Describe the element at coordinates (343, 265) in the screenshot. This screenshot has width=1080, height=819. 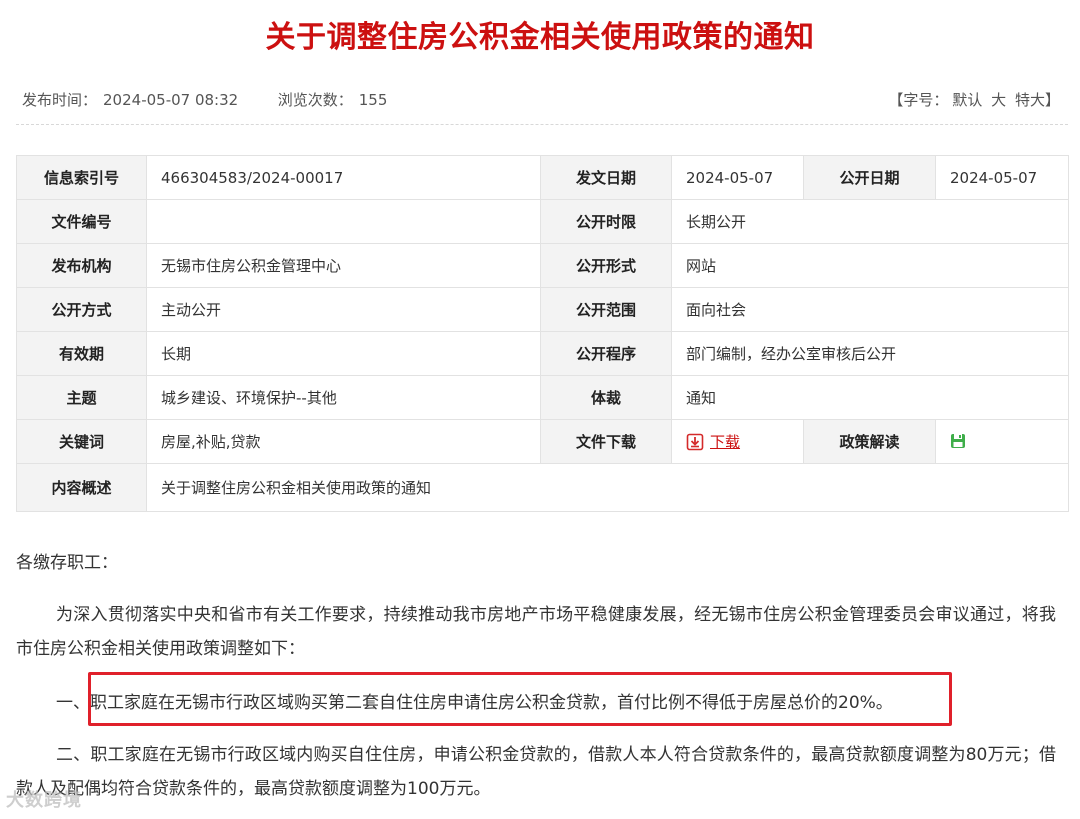
I see `agency-value: 无锡市住房公积金管理中心` at that location.